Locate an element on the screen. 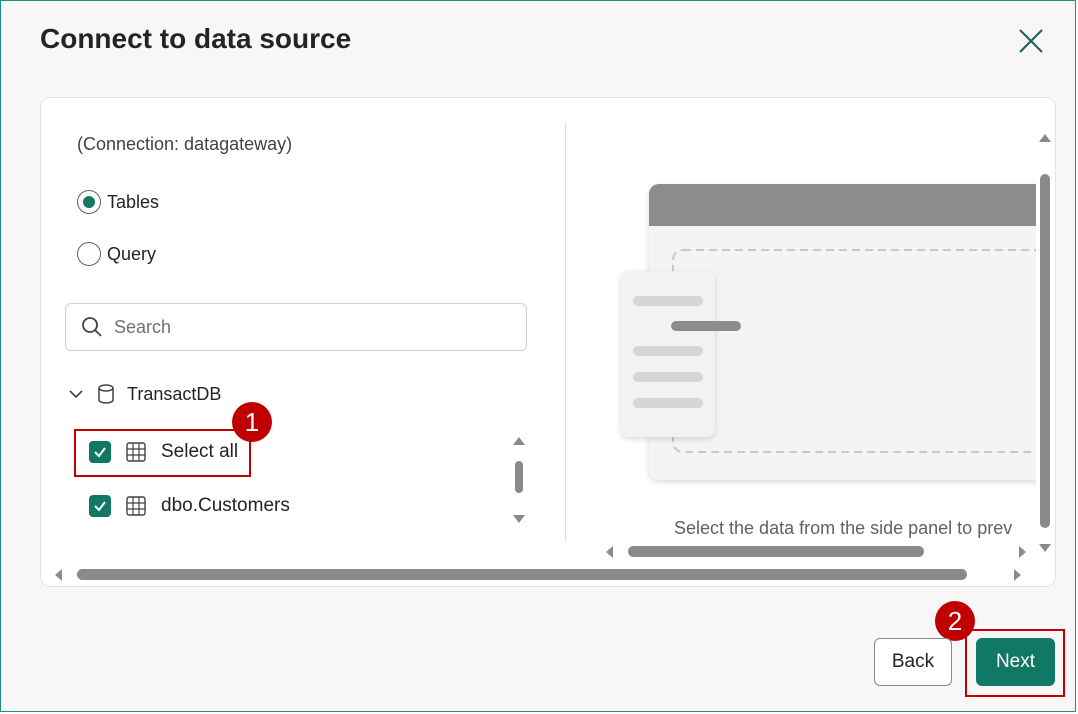 This screenshot has width=1078, height=714. next-button: Next is located at coordinates (1015, 662).